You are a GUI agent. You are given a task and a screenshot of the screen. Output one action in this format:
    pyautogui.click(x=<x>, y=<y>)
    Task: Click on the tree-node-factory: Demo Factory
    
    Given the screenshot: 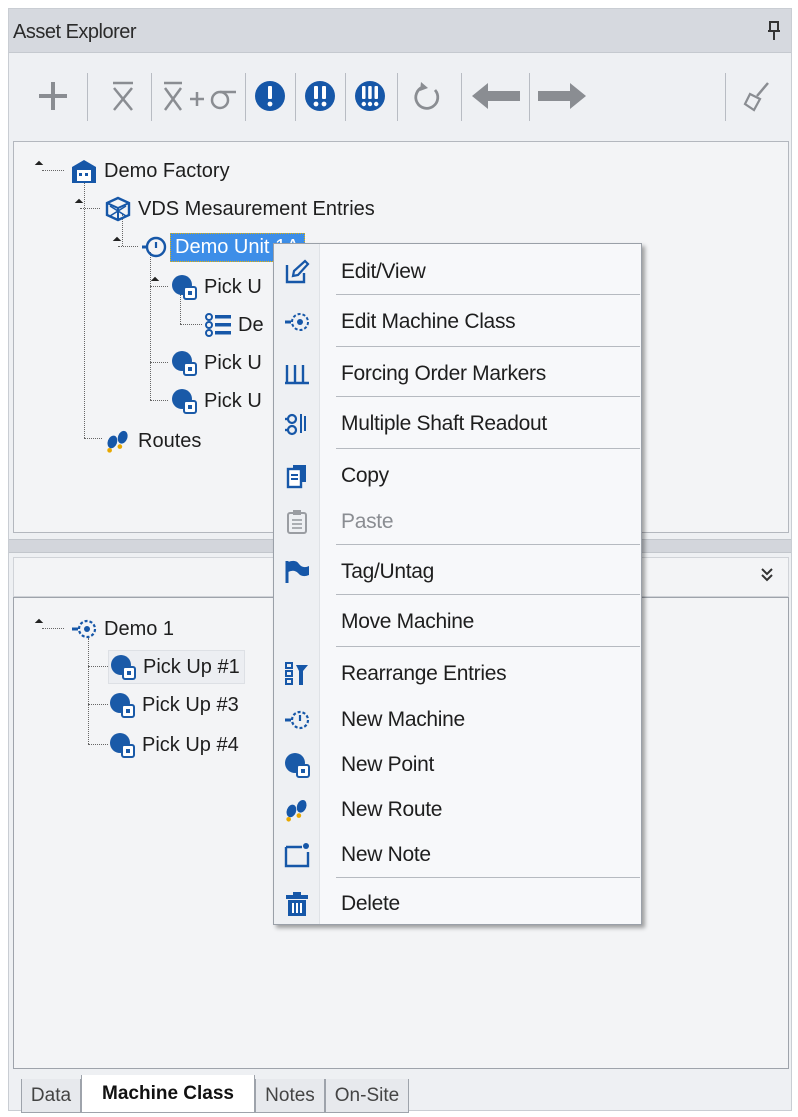 What is the action you would take?
    pyautogui.click(x=150, y=171)
    